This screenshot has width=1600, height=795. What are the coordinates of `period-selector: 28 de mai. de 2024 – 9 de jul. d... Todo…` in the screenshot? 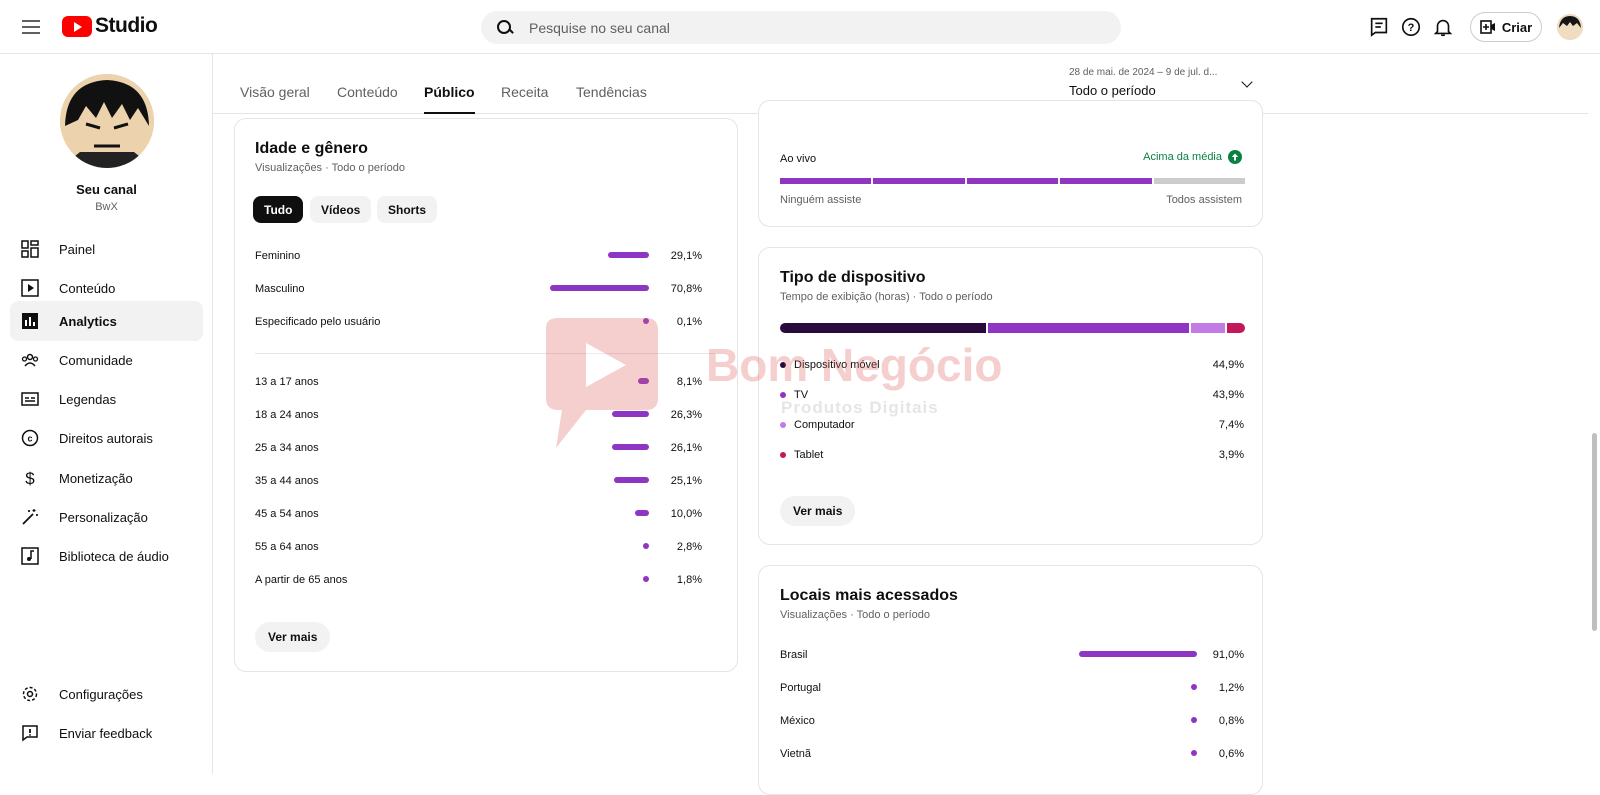 It's located at (1169, 82).